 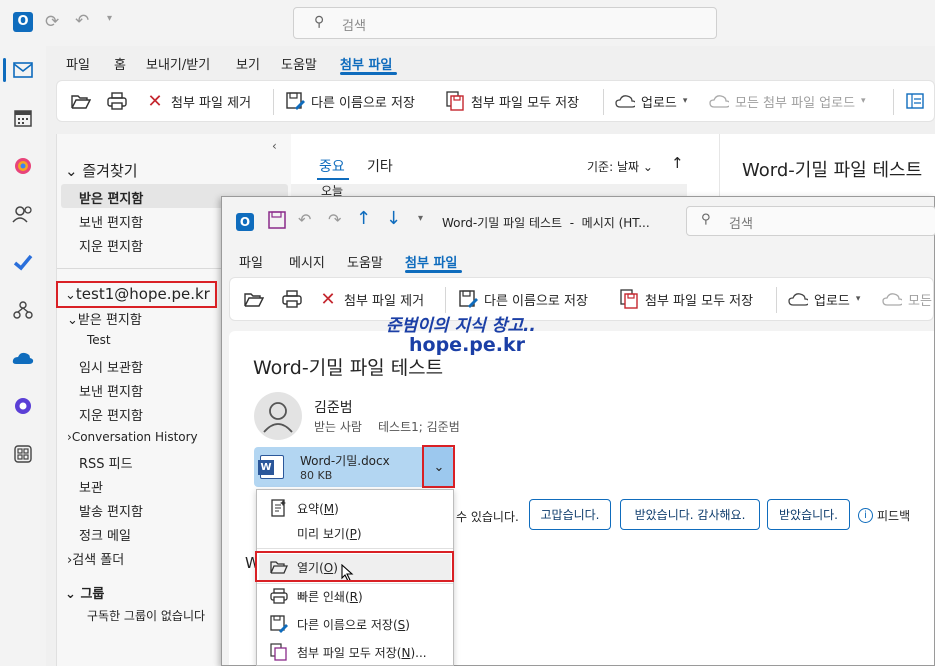 What do you see at coordinates (865, 515) in the screenshot?
I see `info-icon: i` at bounding box center [865, 515].